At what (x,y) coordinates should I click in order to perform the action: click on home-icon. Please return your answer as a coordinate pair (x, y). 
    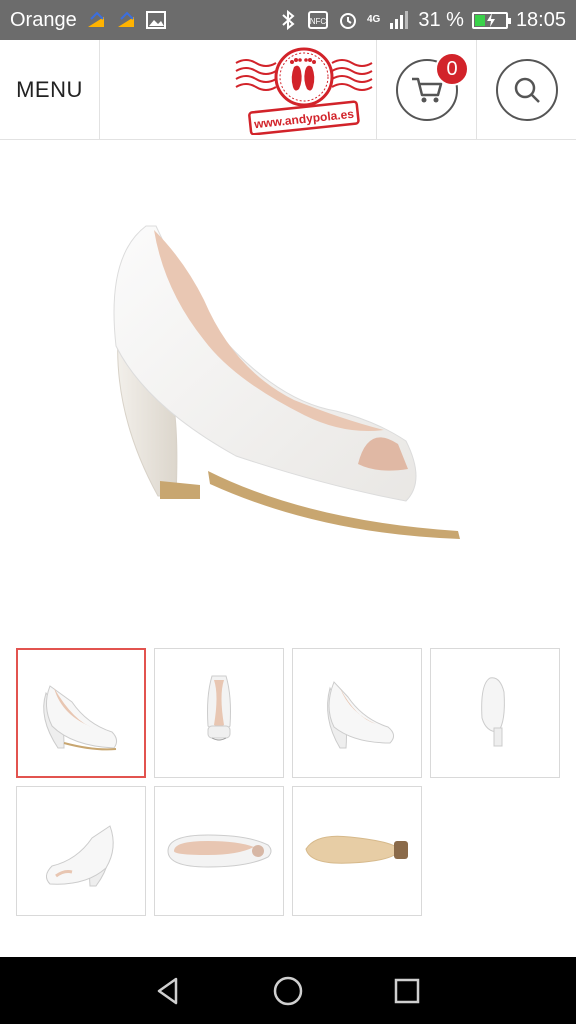
    Looking at the image, I should click on (288, 990).